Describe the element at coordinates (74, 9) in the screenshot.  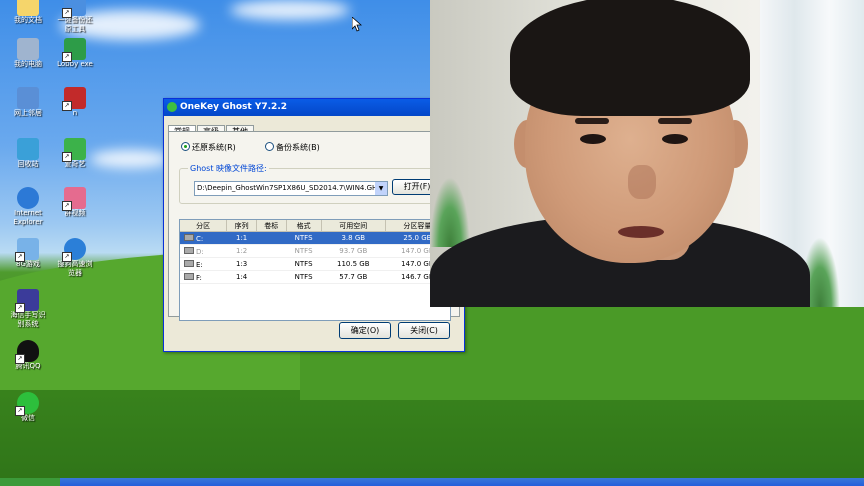
I see `backup-tool-icon: ↗` at that location.